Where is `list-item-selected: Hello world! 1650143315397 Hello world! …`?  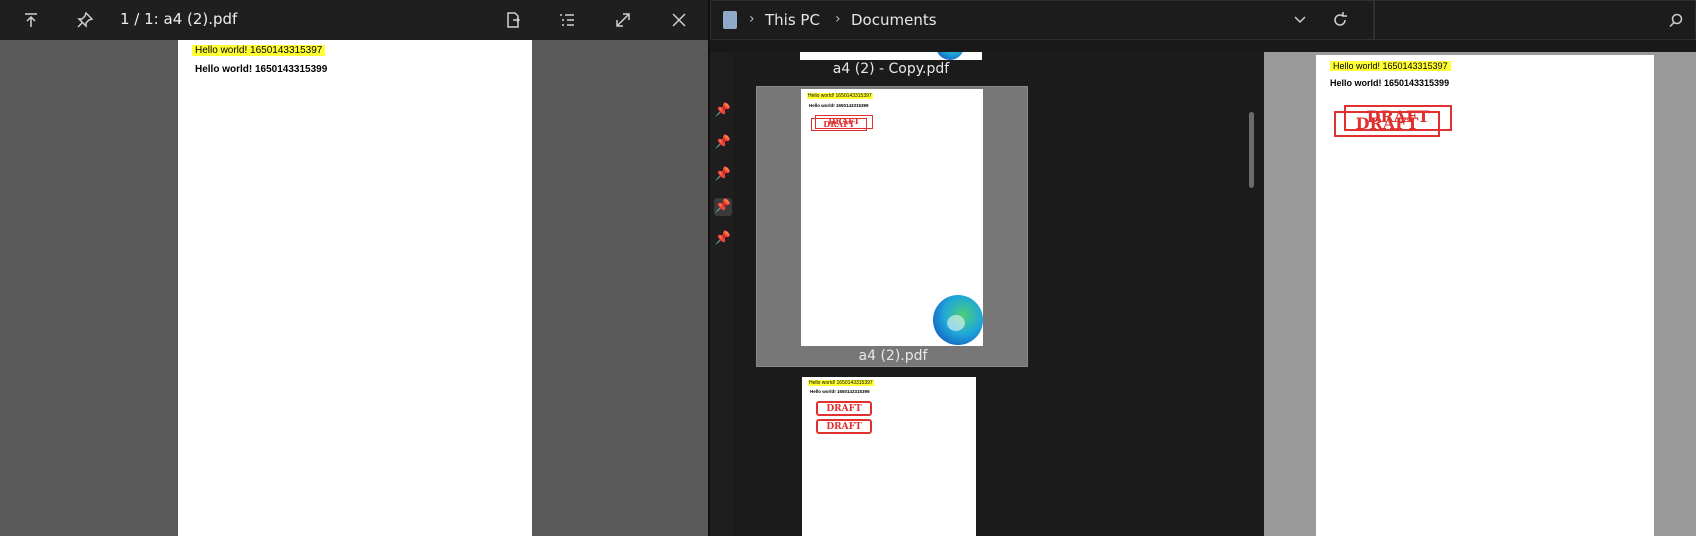 list-item-selected: Hello world! 1650143315397 Hello world! … is located at coordinates (892, 226).